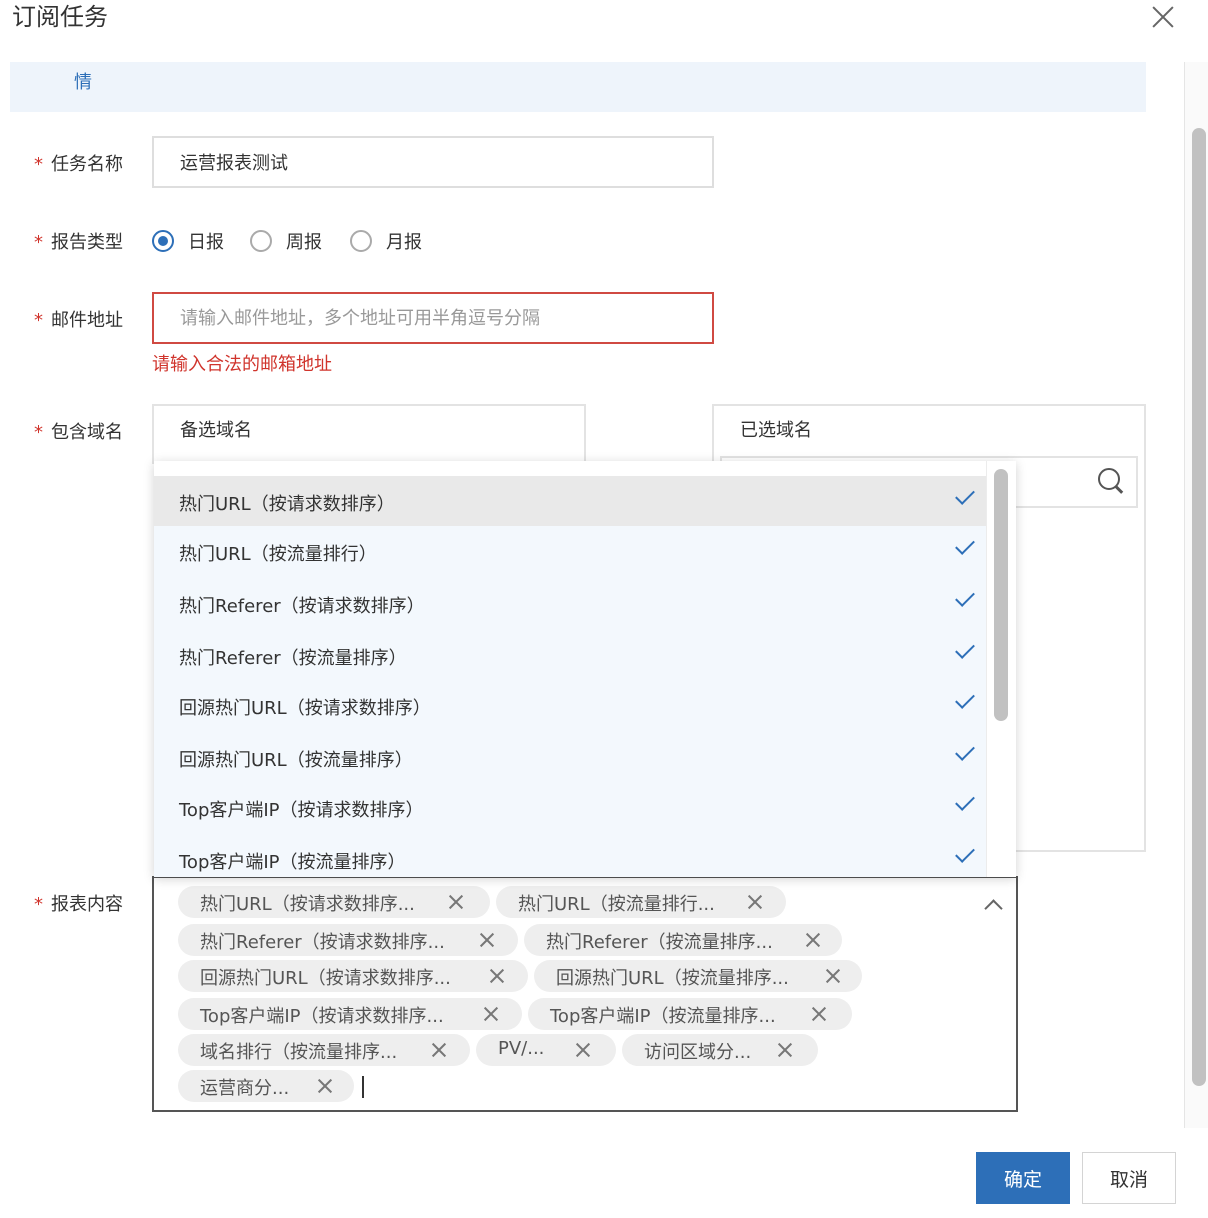 This screenshot has height=1218, width=1208. I want to click on notice-banner: 情, so click(578, 87).